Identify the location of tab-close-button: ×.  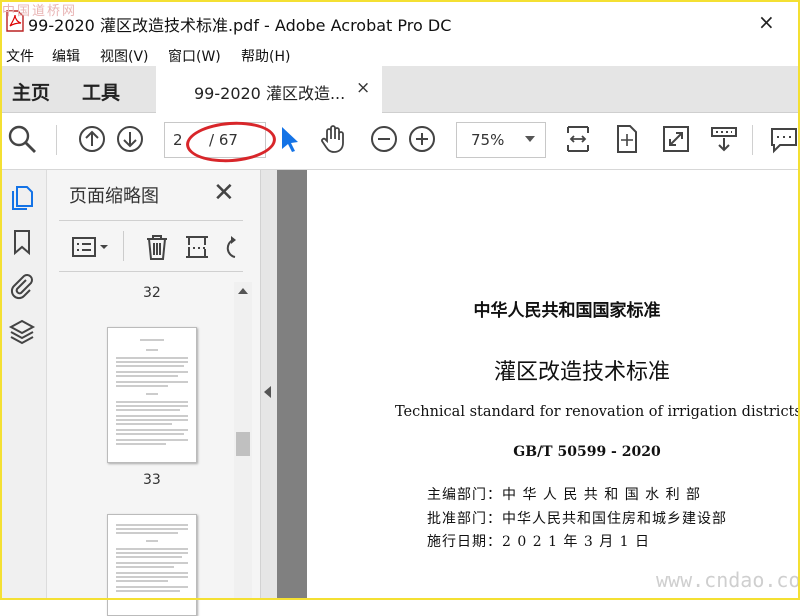
(363, 88).